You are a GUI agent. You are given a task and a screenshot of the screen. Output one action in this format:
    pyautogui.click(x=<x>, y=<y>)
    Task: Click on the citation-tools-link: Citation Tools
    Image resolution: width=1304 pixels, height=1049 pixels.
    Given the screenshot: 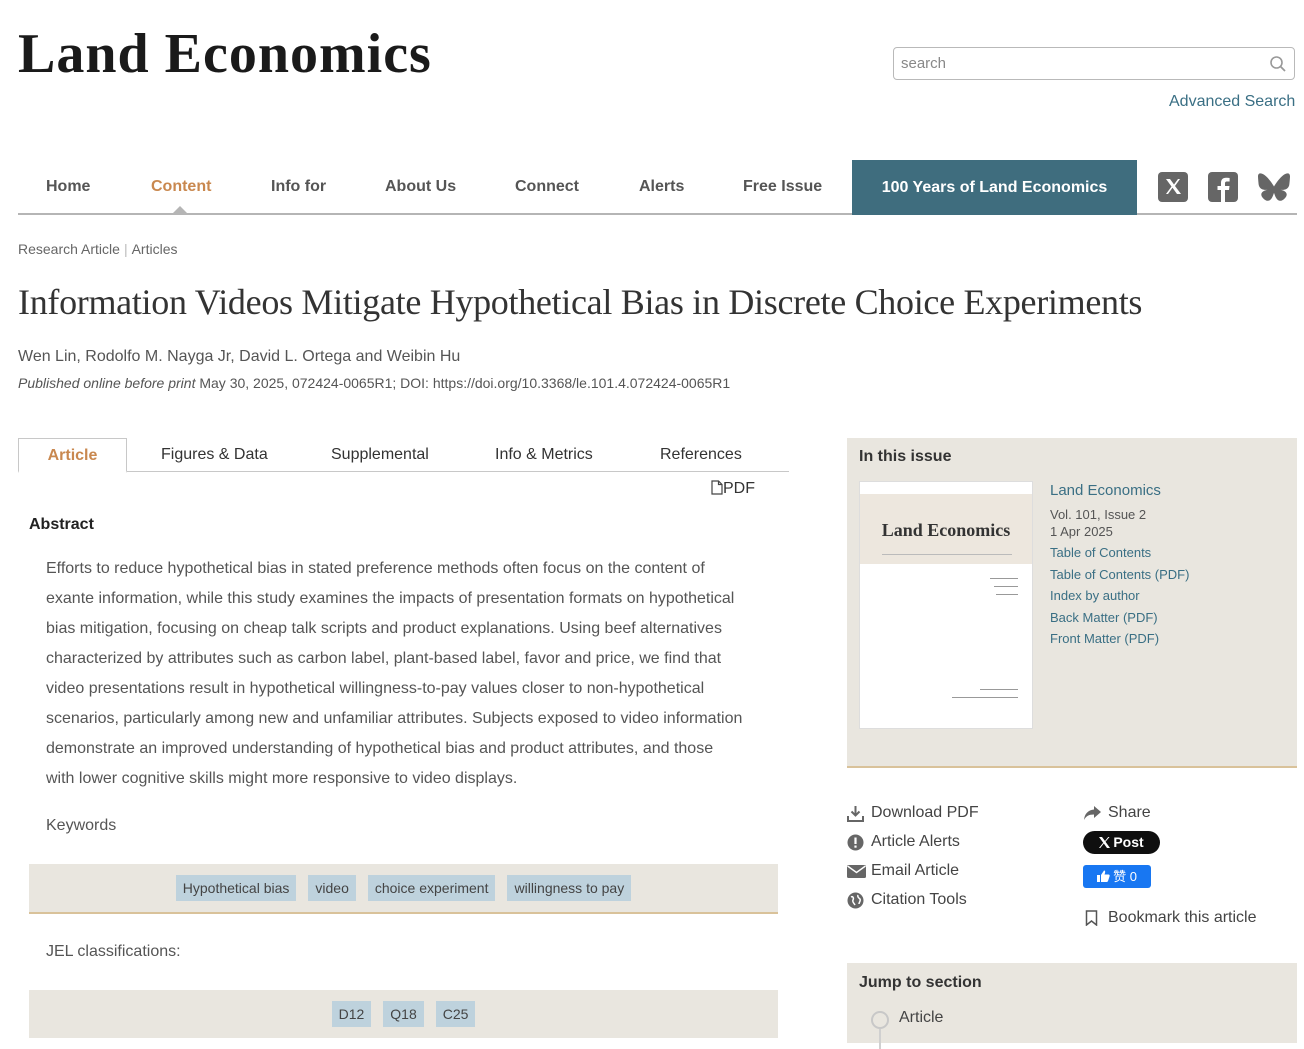 What is the action you would take?
    pyautogui.click(x=907, y=900)
    